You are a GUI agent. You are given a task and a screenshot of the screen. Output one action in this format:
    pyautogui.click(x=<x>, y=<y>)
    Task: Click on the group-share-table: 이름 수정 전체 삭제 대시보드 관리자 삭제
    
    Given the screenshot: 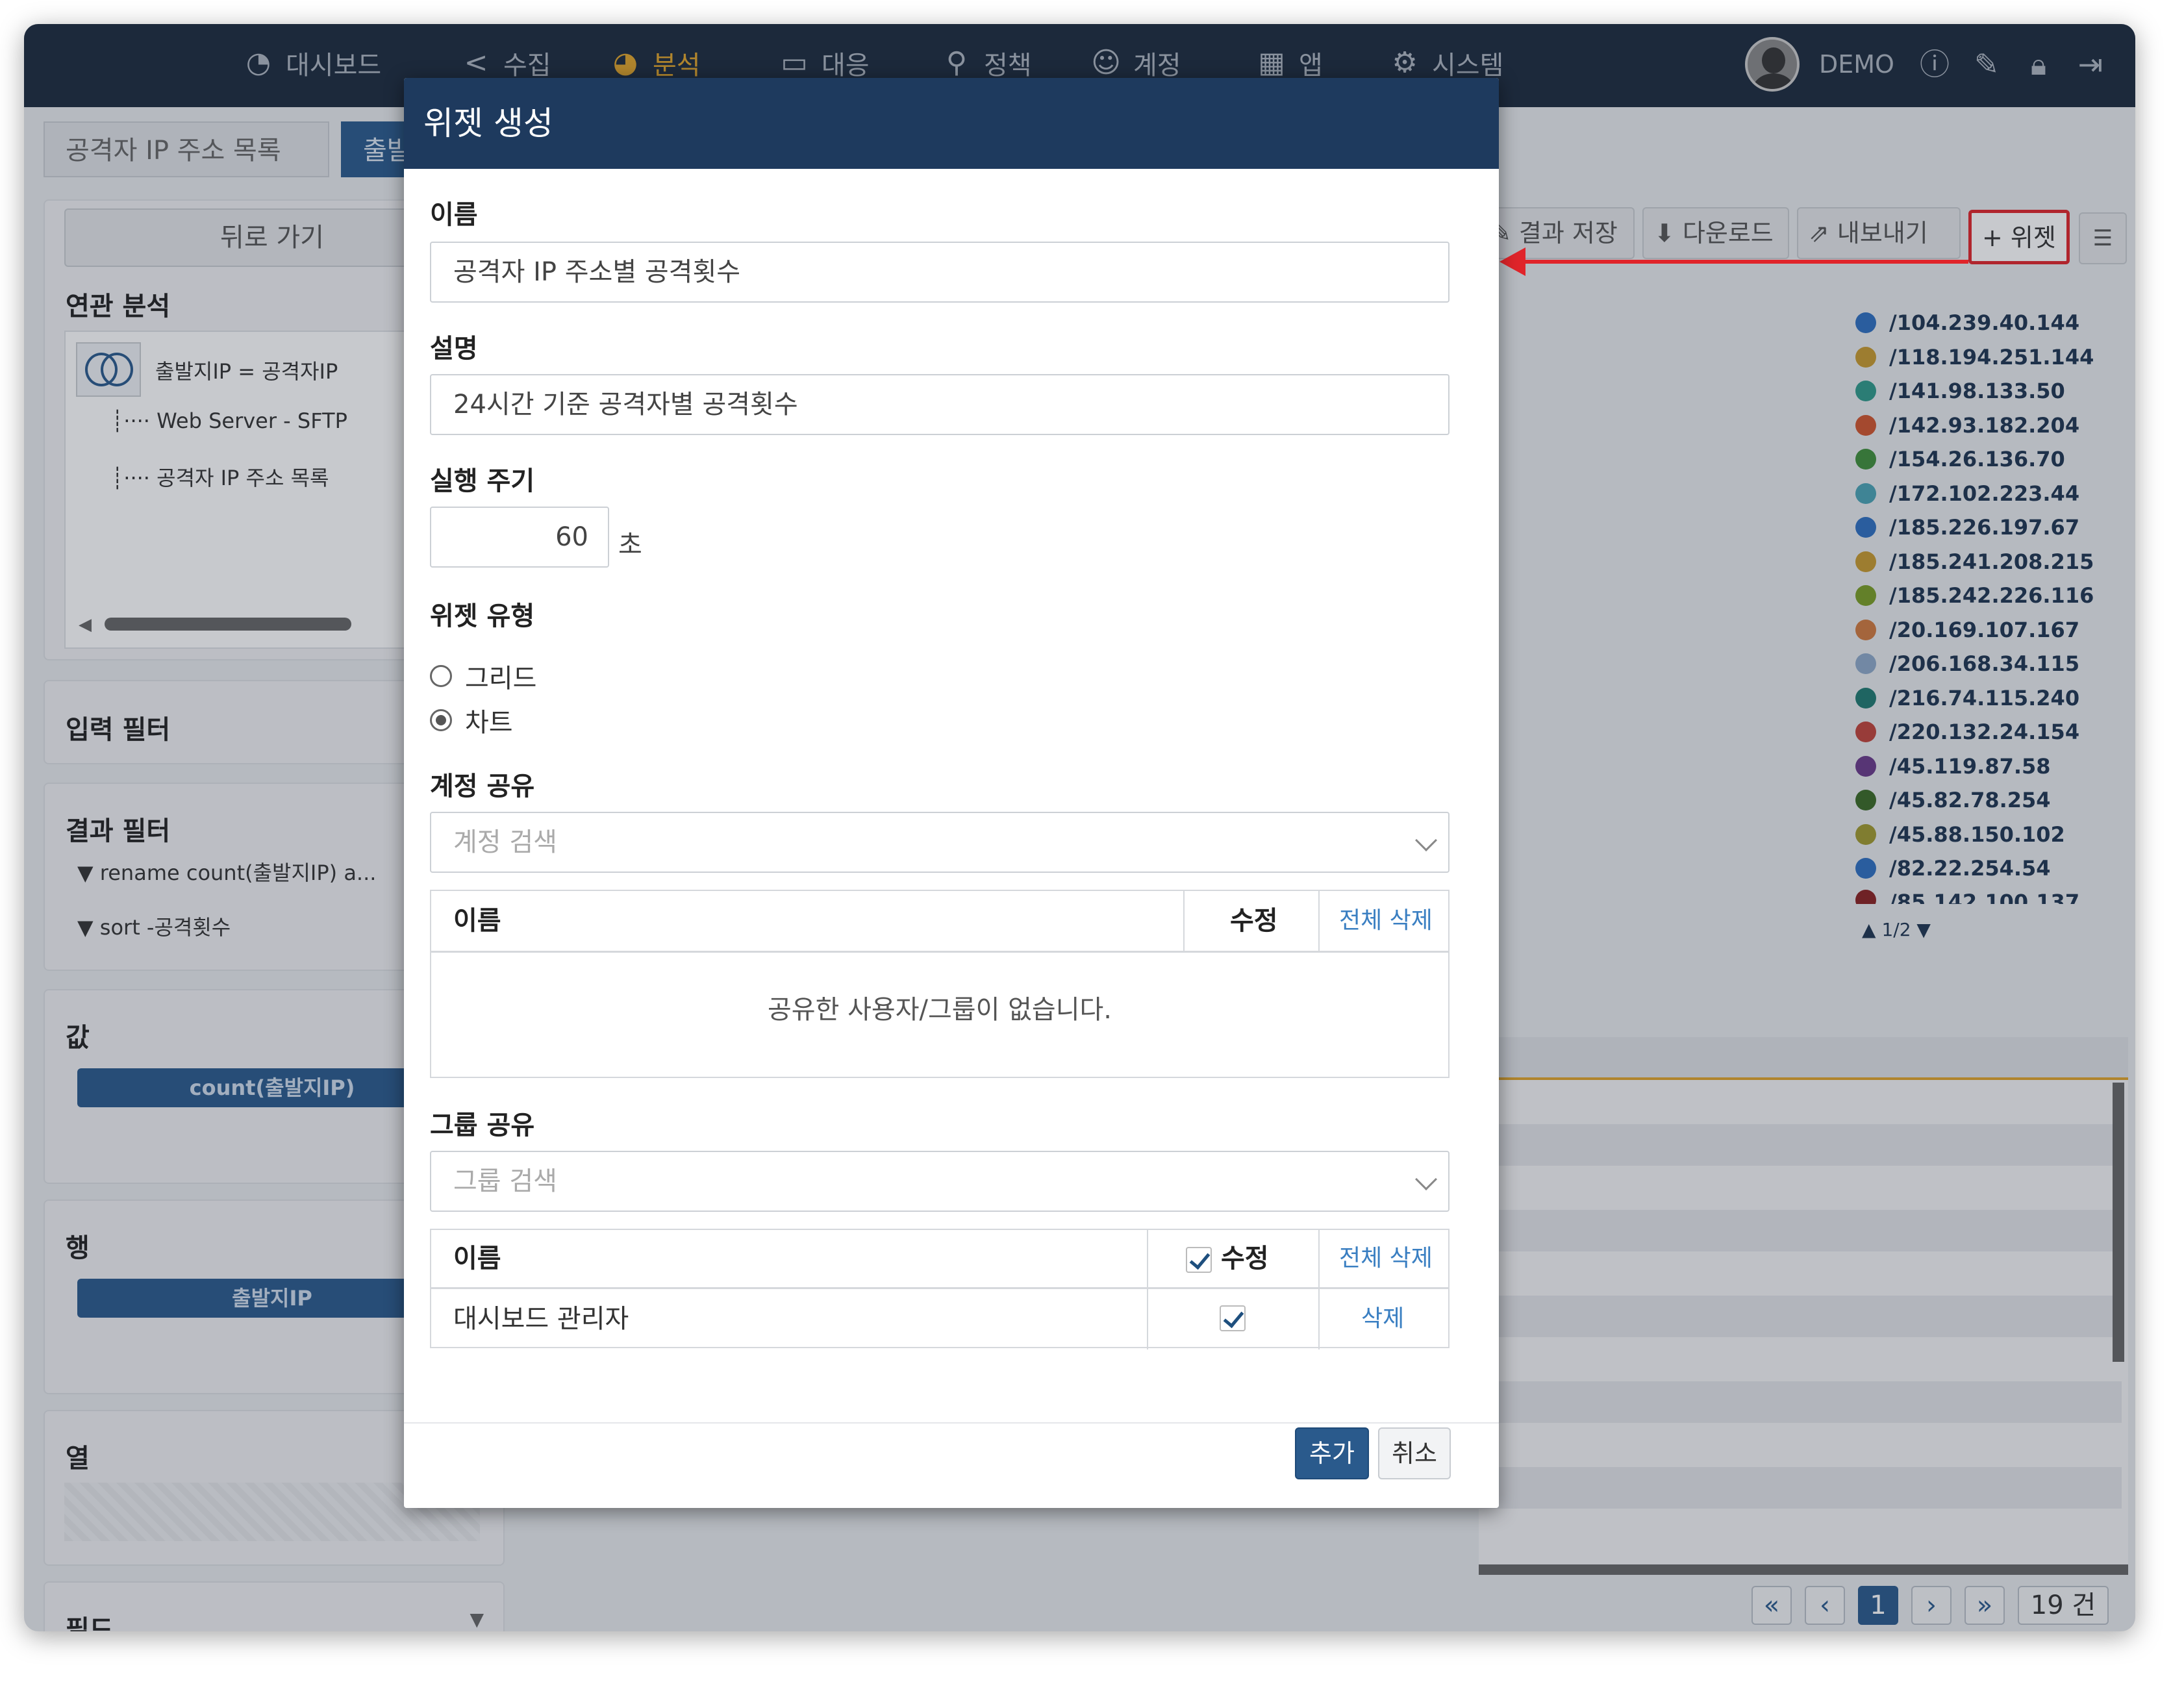 What is the action you would take?
    pyautogui.click(x=940, y=1289)
    